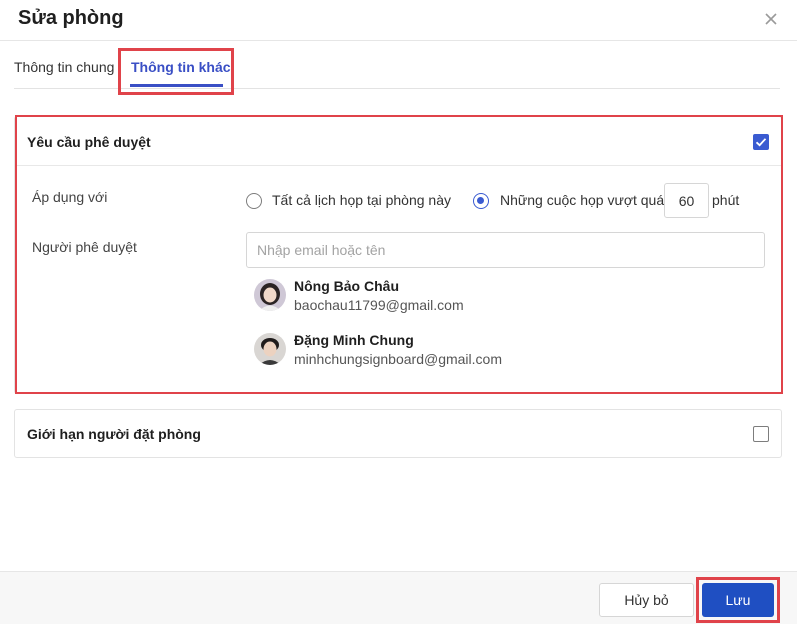 Image resolution: width=797 pixels, height=624 pixels. Describe the element at coordinates (71, 18) in the screenshot. I see `dialog-title: Sửa phòng` at that location.